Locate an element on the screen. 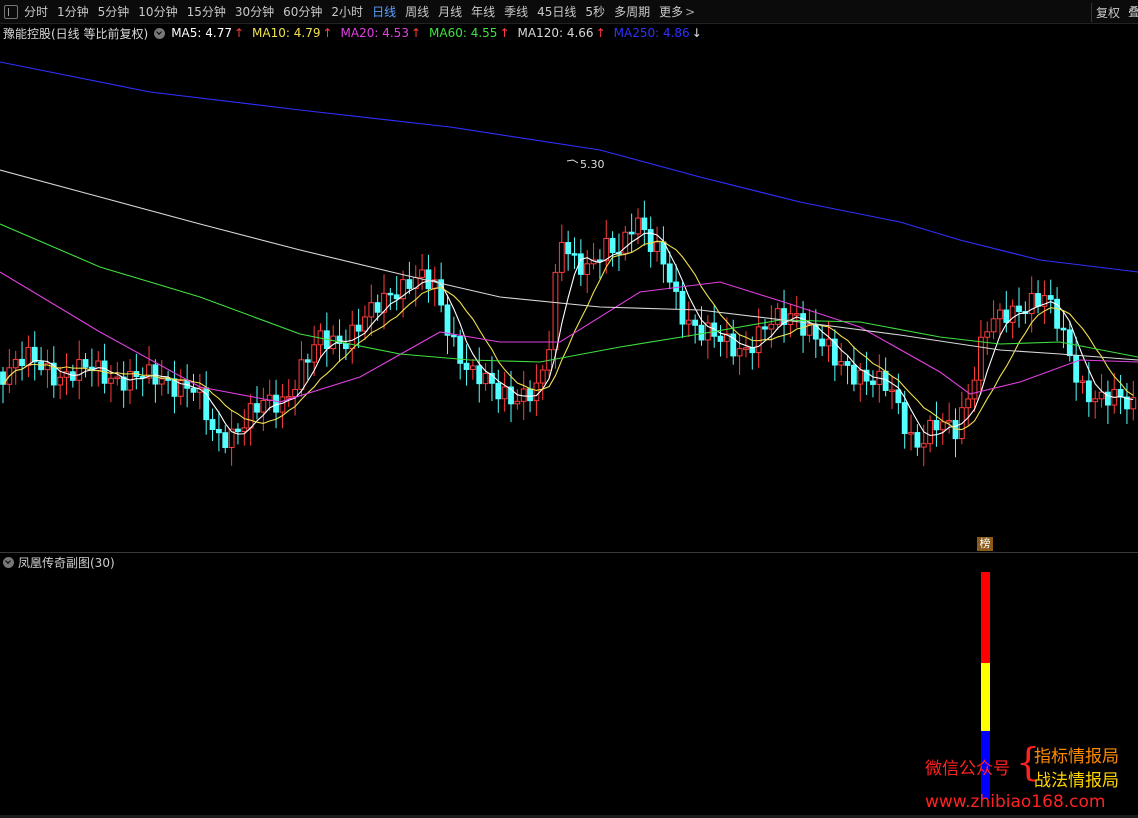 This screenshot has width=1138, height=818. tab-15min: 15分钟 is located at coordinates (206, 11).